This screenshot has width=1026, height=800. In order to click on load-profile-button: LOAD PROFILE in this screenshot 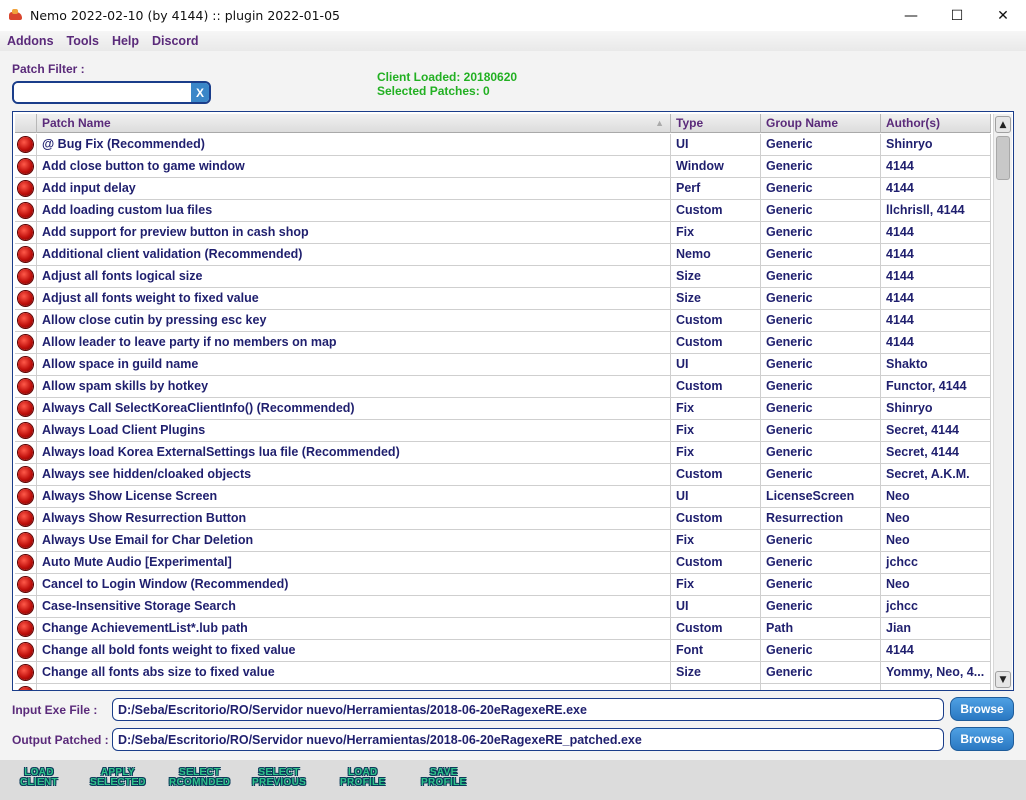, I will do `click(362, 778)`.